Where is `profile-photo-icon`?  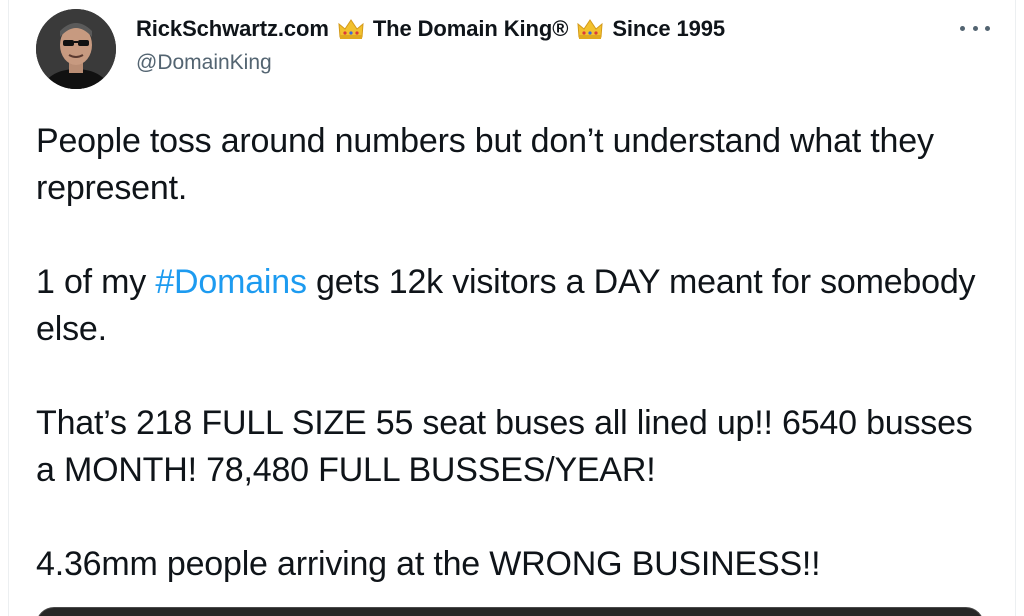 profile-photo-icon is located at coordinates (76, 49).